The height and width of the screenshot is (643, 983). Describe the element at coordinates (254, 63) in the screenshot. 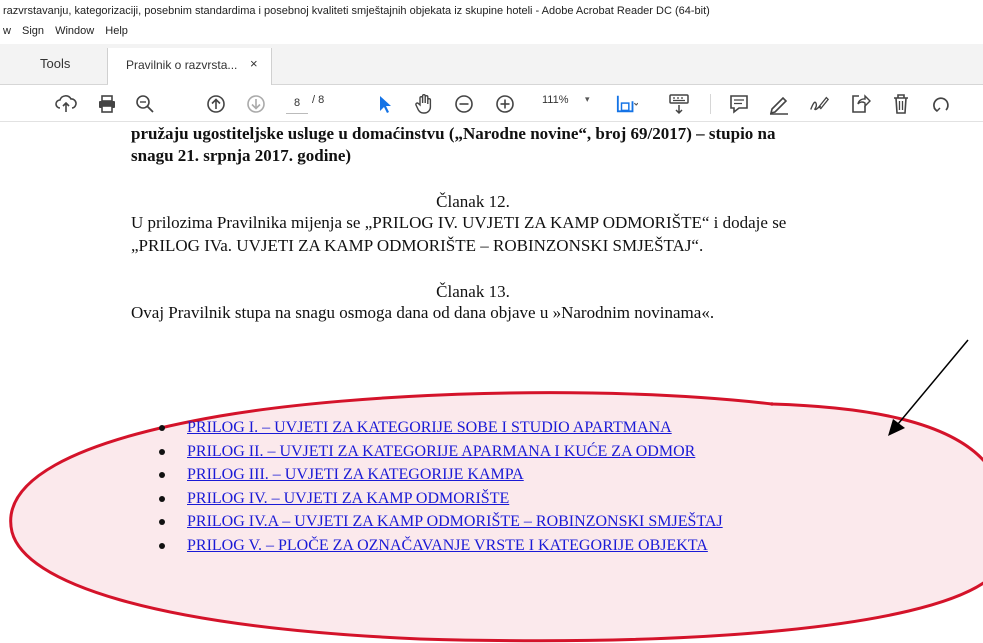

I see `close-tab-icon: ×` at that location.